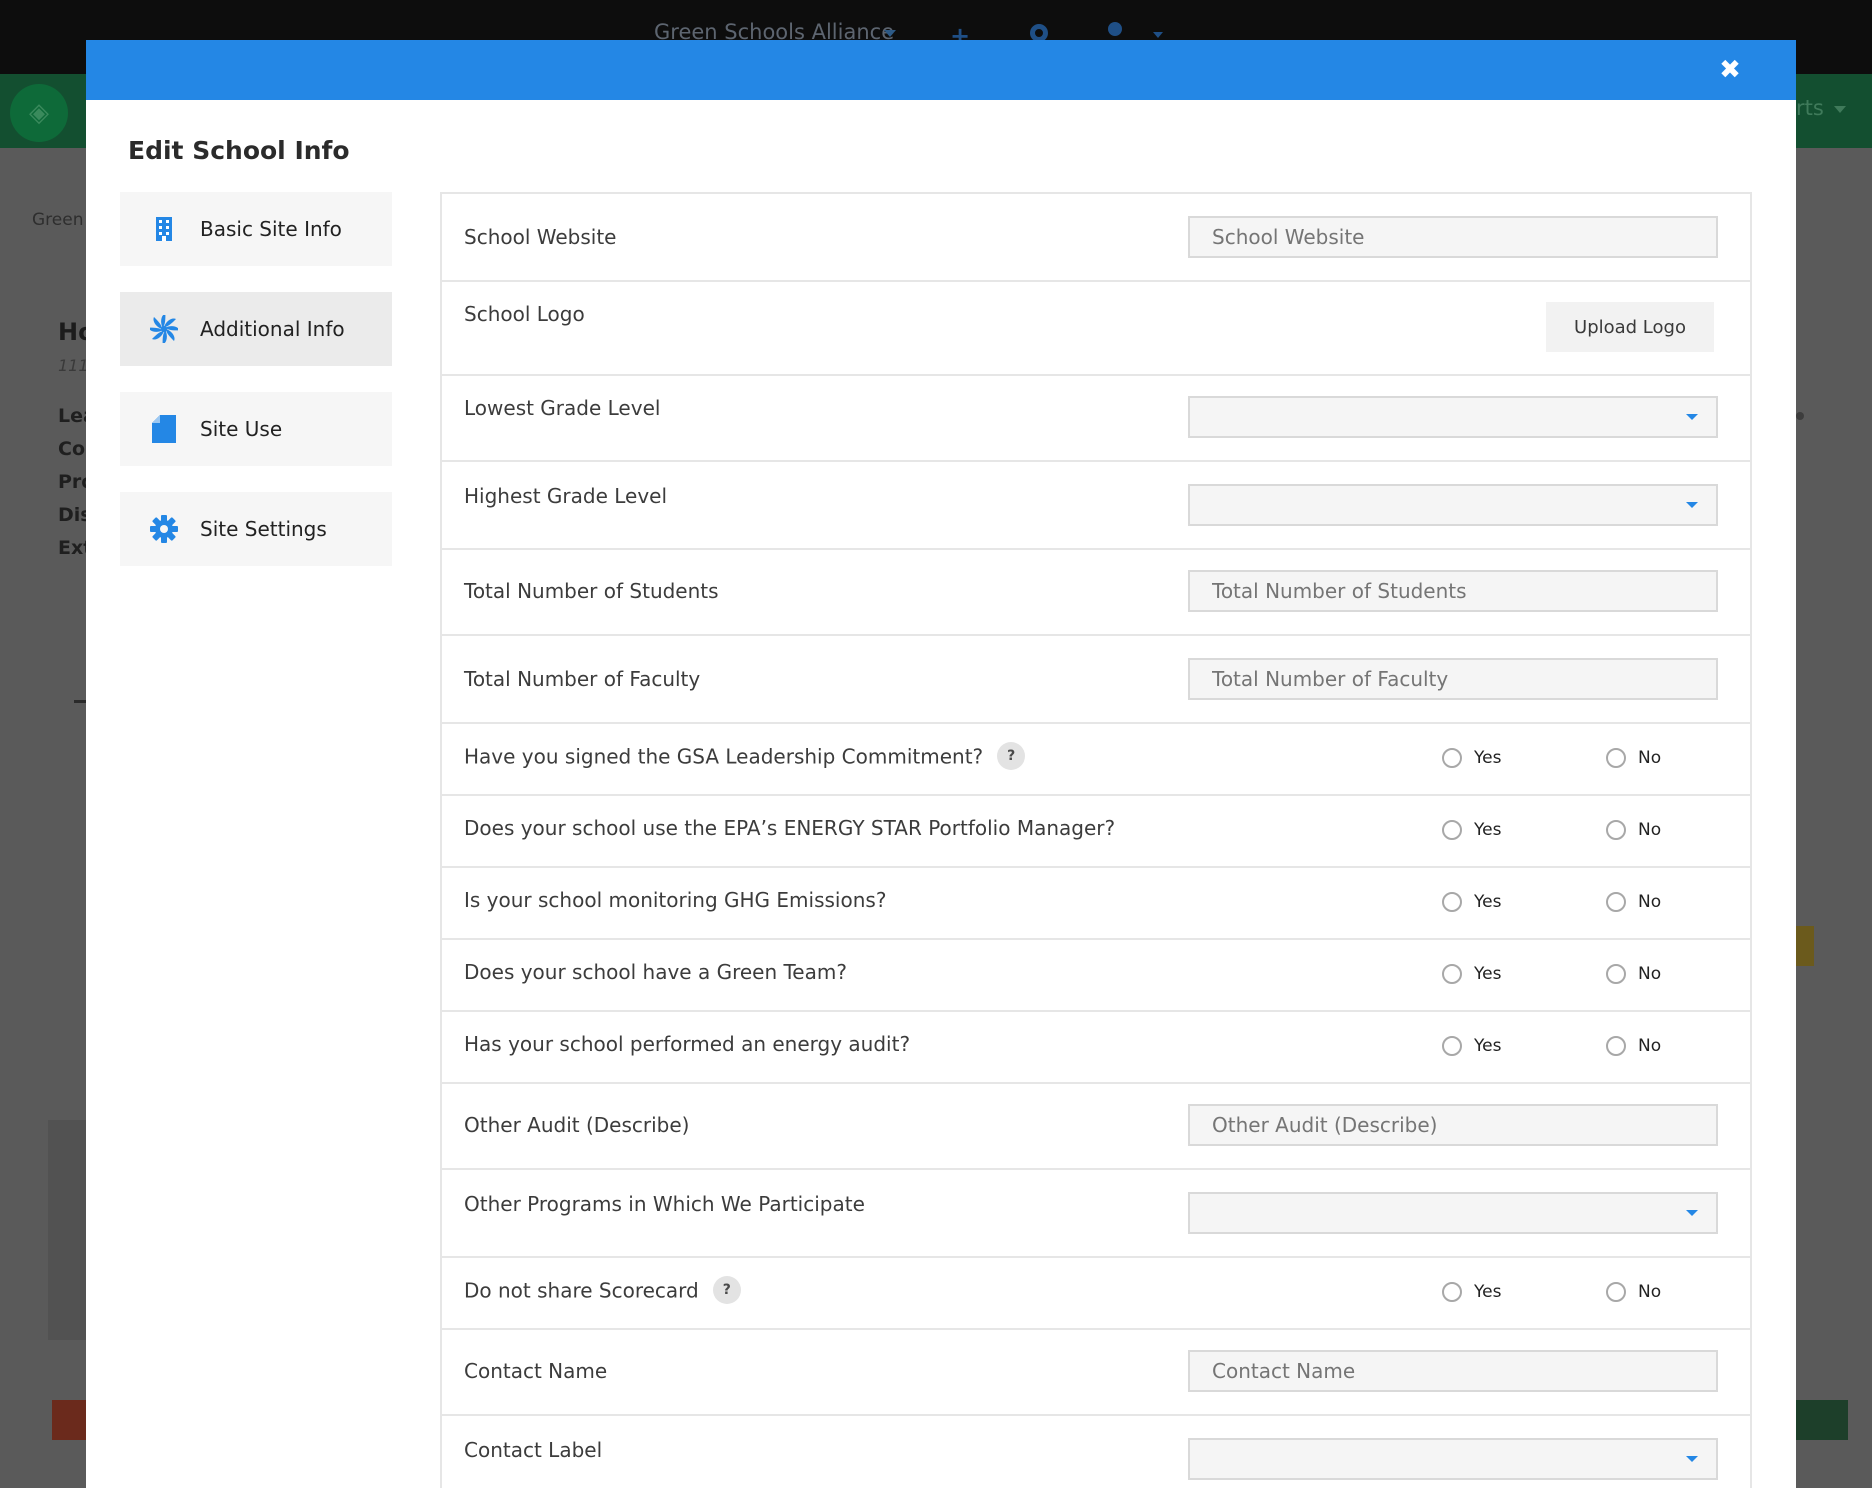 Image resolution: width=1872 pixels, height=1488 pixels. I want to click on field-label: School Website, so click(540, 237).